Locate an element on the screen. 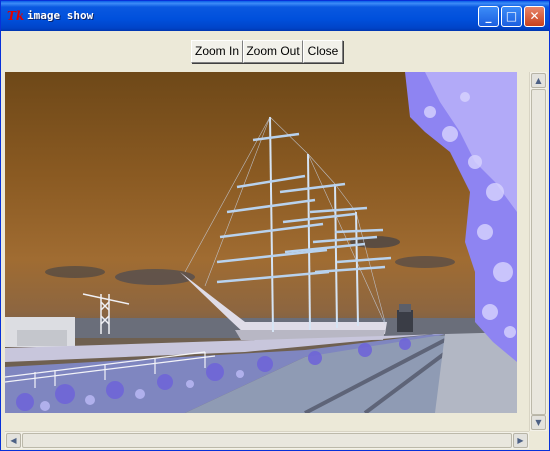 Image resolution: width=550 pixels, height=451 pixels. scroll-up-arrow: ▲ is located at coordinates (538, 80).